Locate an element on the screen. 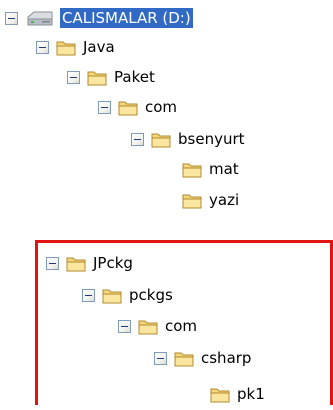  tree-node-paket: Paket is located at coordinates (112, 77).